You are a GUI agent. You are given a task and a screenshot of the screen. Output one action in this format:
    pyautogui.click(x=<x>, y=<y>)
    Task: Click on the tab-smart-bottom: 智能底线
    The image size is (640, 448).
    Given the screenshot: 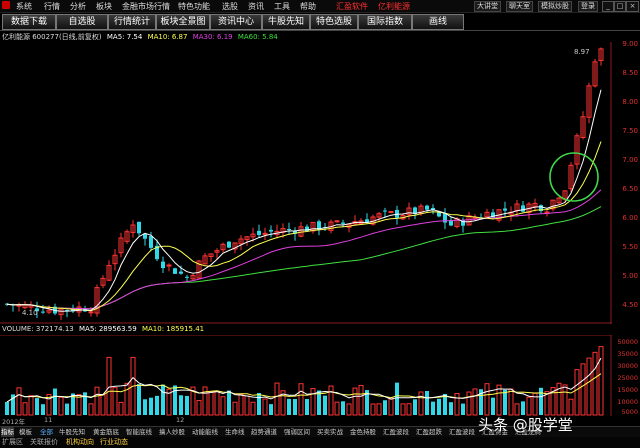 What is the action you would take?
    pyautogui.click(x=139, y=432)
    